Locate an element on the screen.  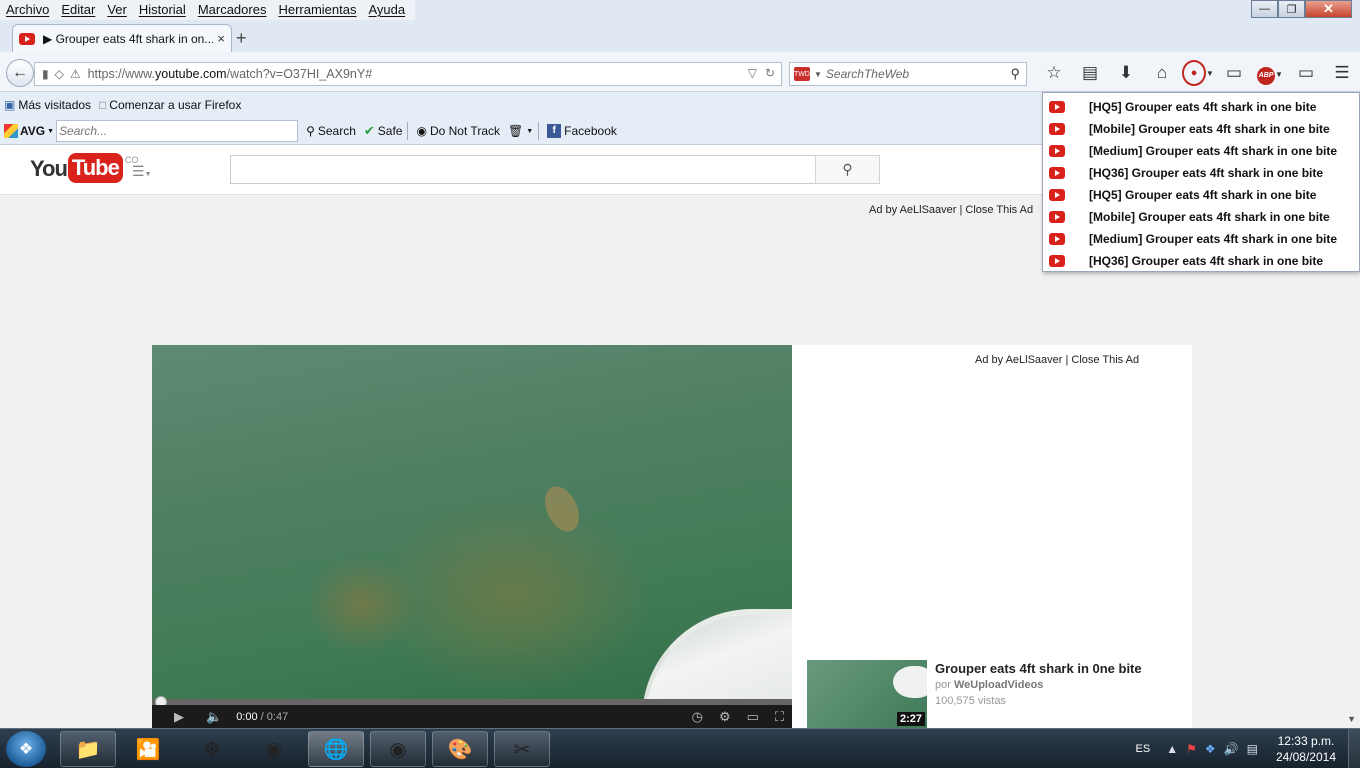
volume-tray-icon: 🔊 is located at coordinates (1231, 749).